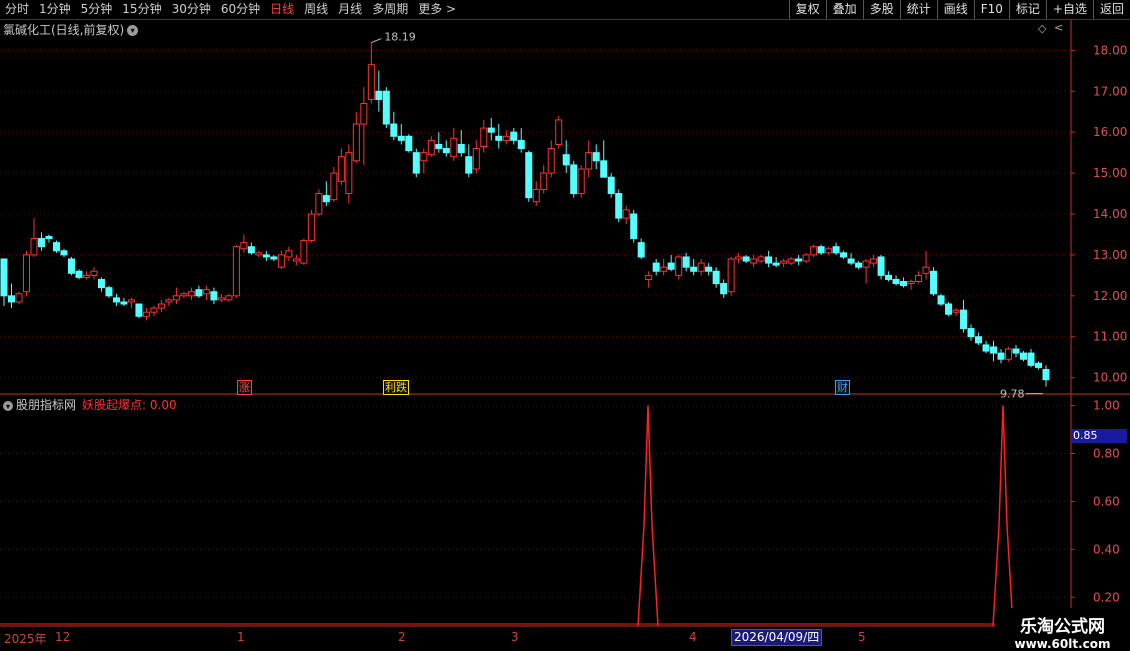  I want to click on event-marker: 利跌, so click(396, 387).